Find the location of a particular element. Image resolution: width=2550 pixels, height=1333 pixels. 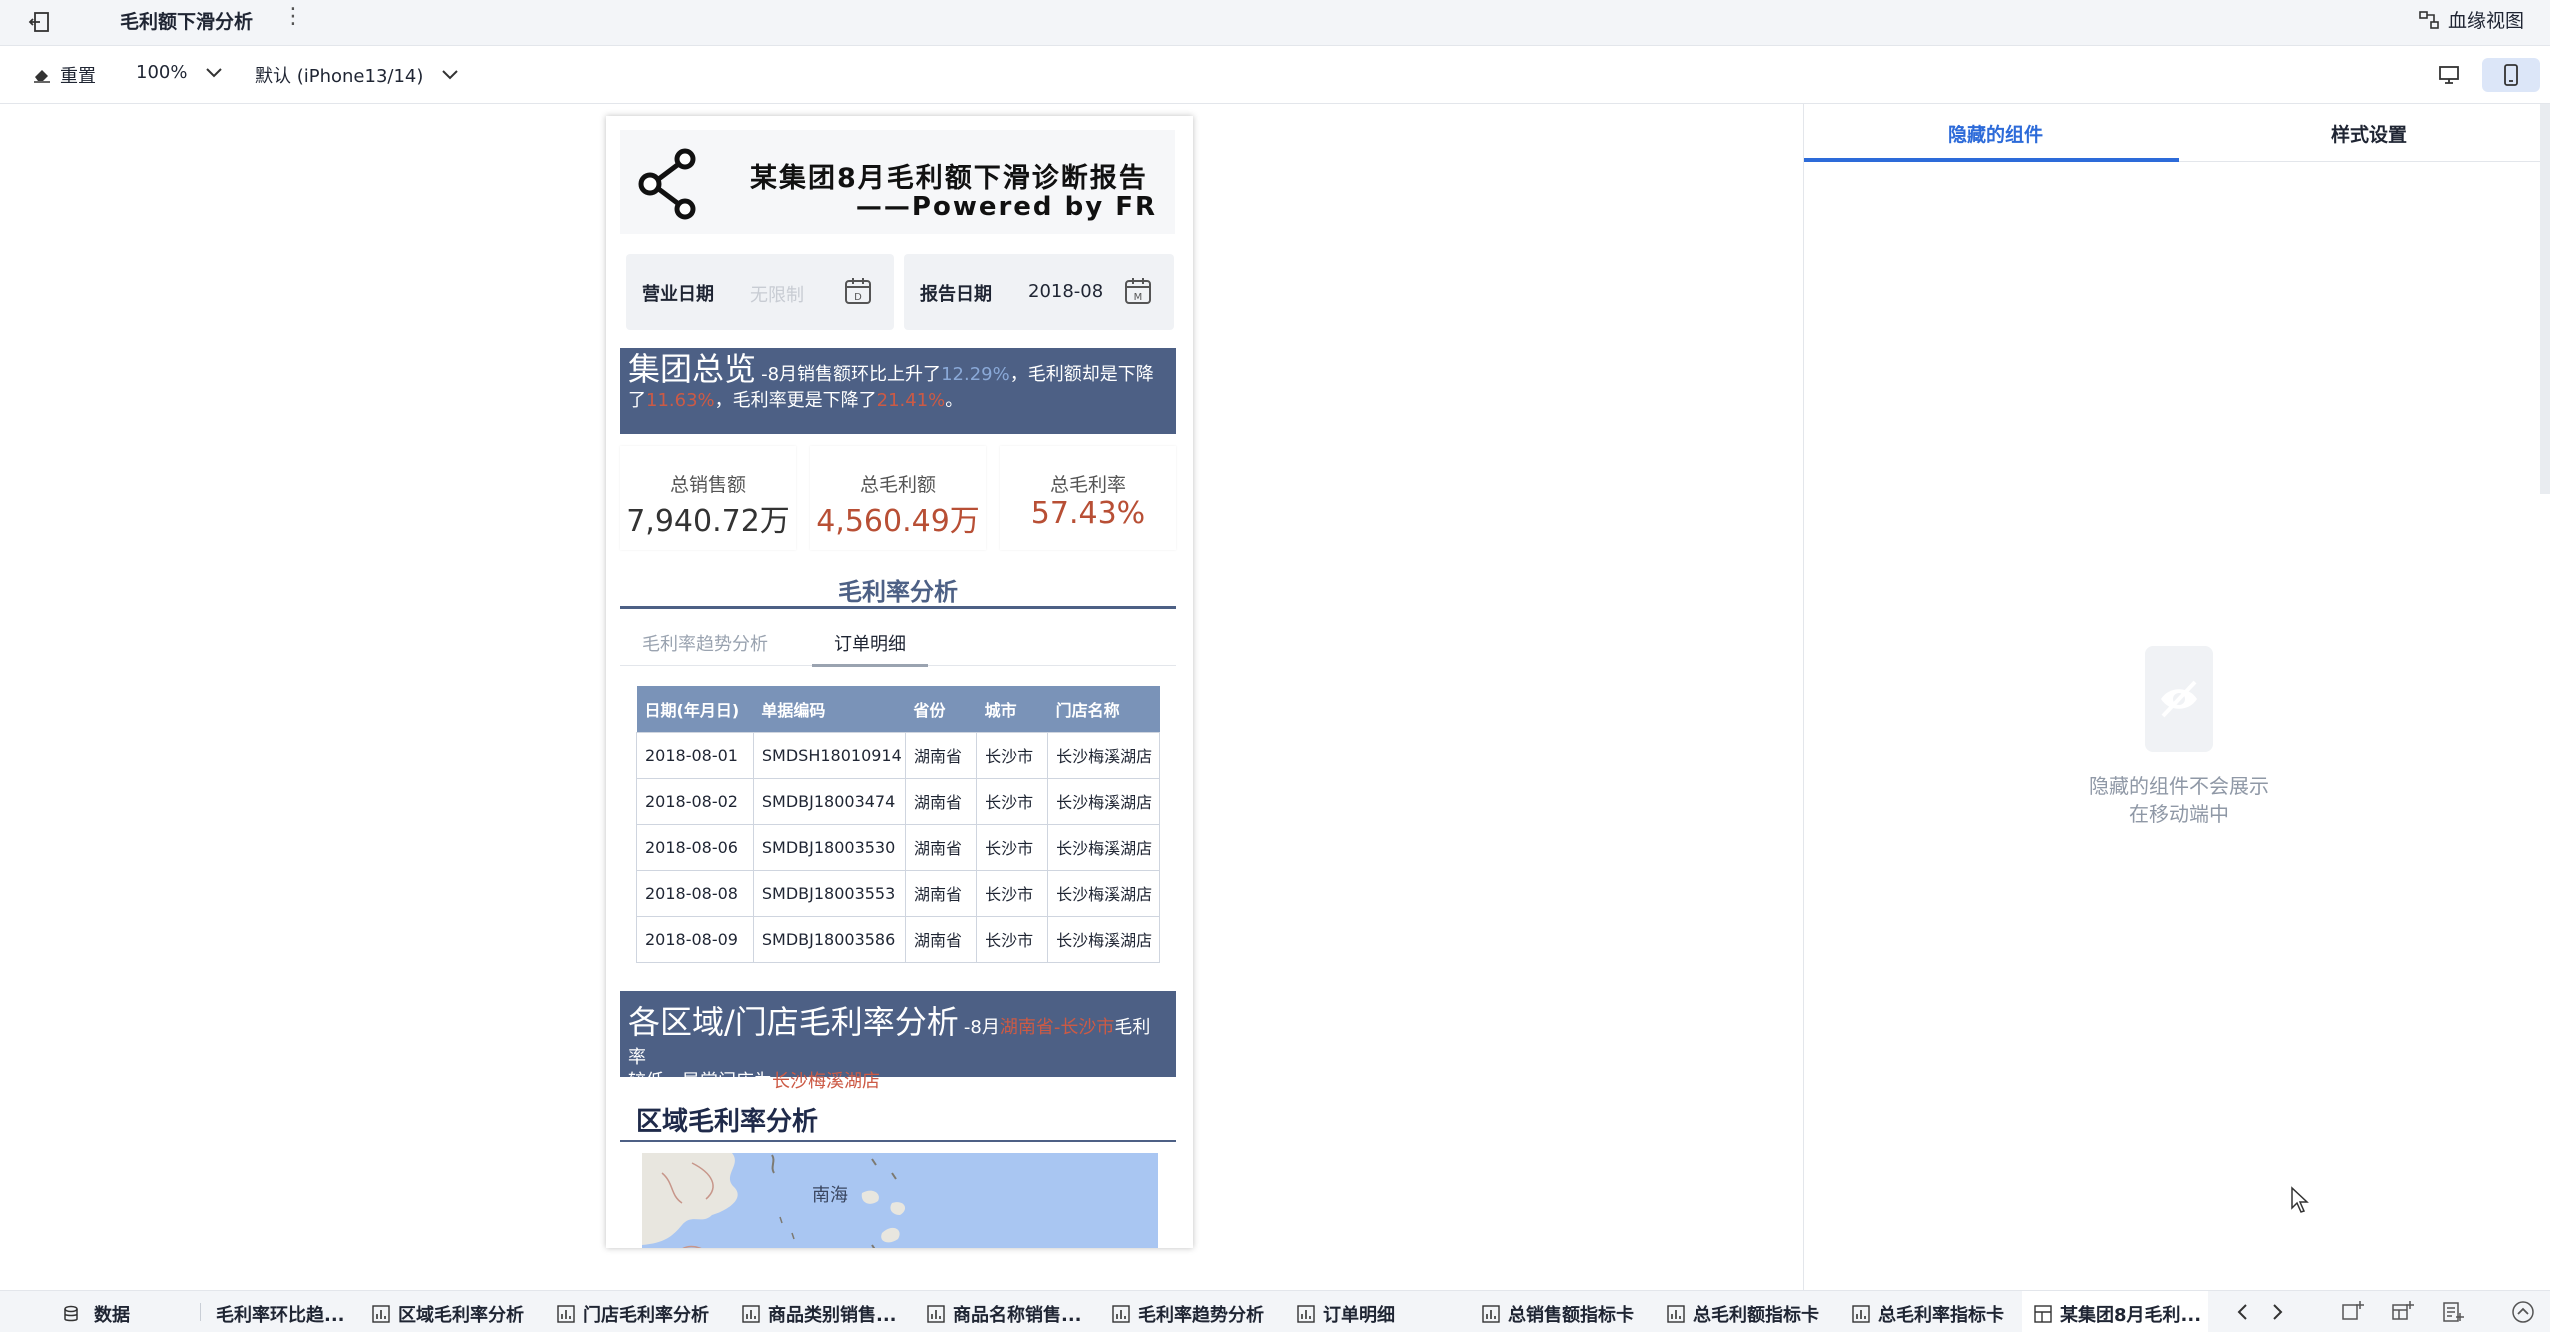

business-date-input: 无限制 is located at coordinates (777, 294).